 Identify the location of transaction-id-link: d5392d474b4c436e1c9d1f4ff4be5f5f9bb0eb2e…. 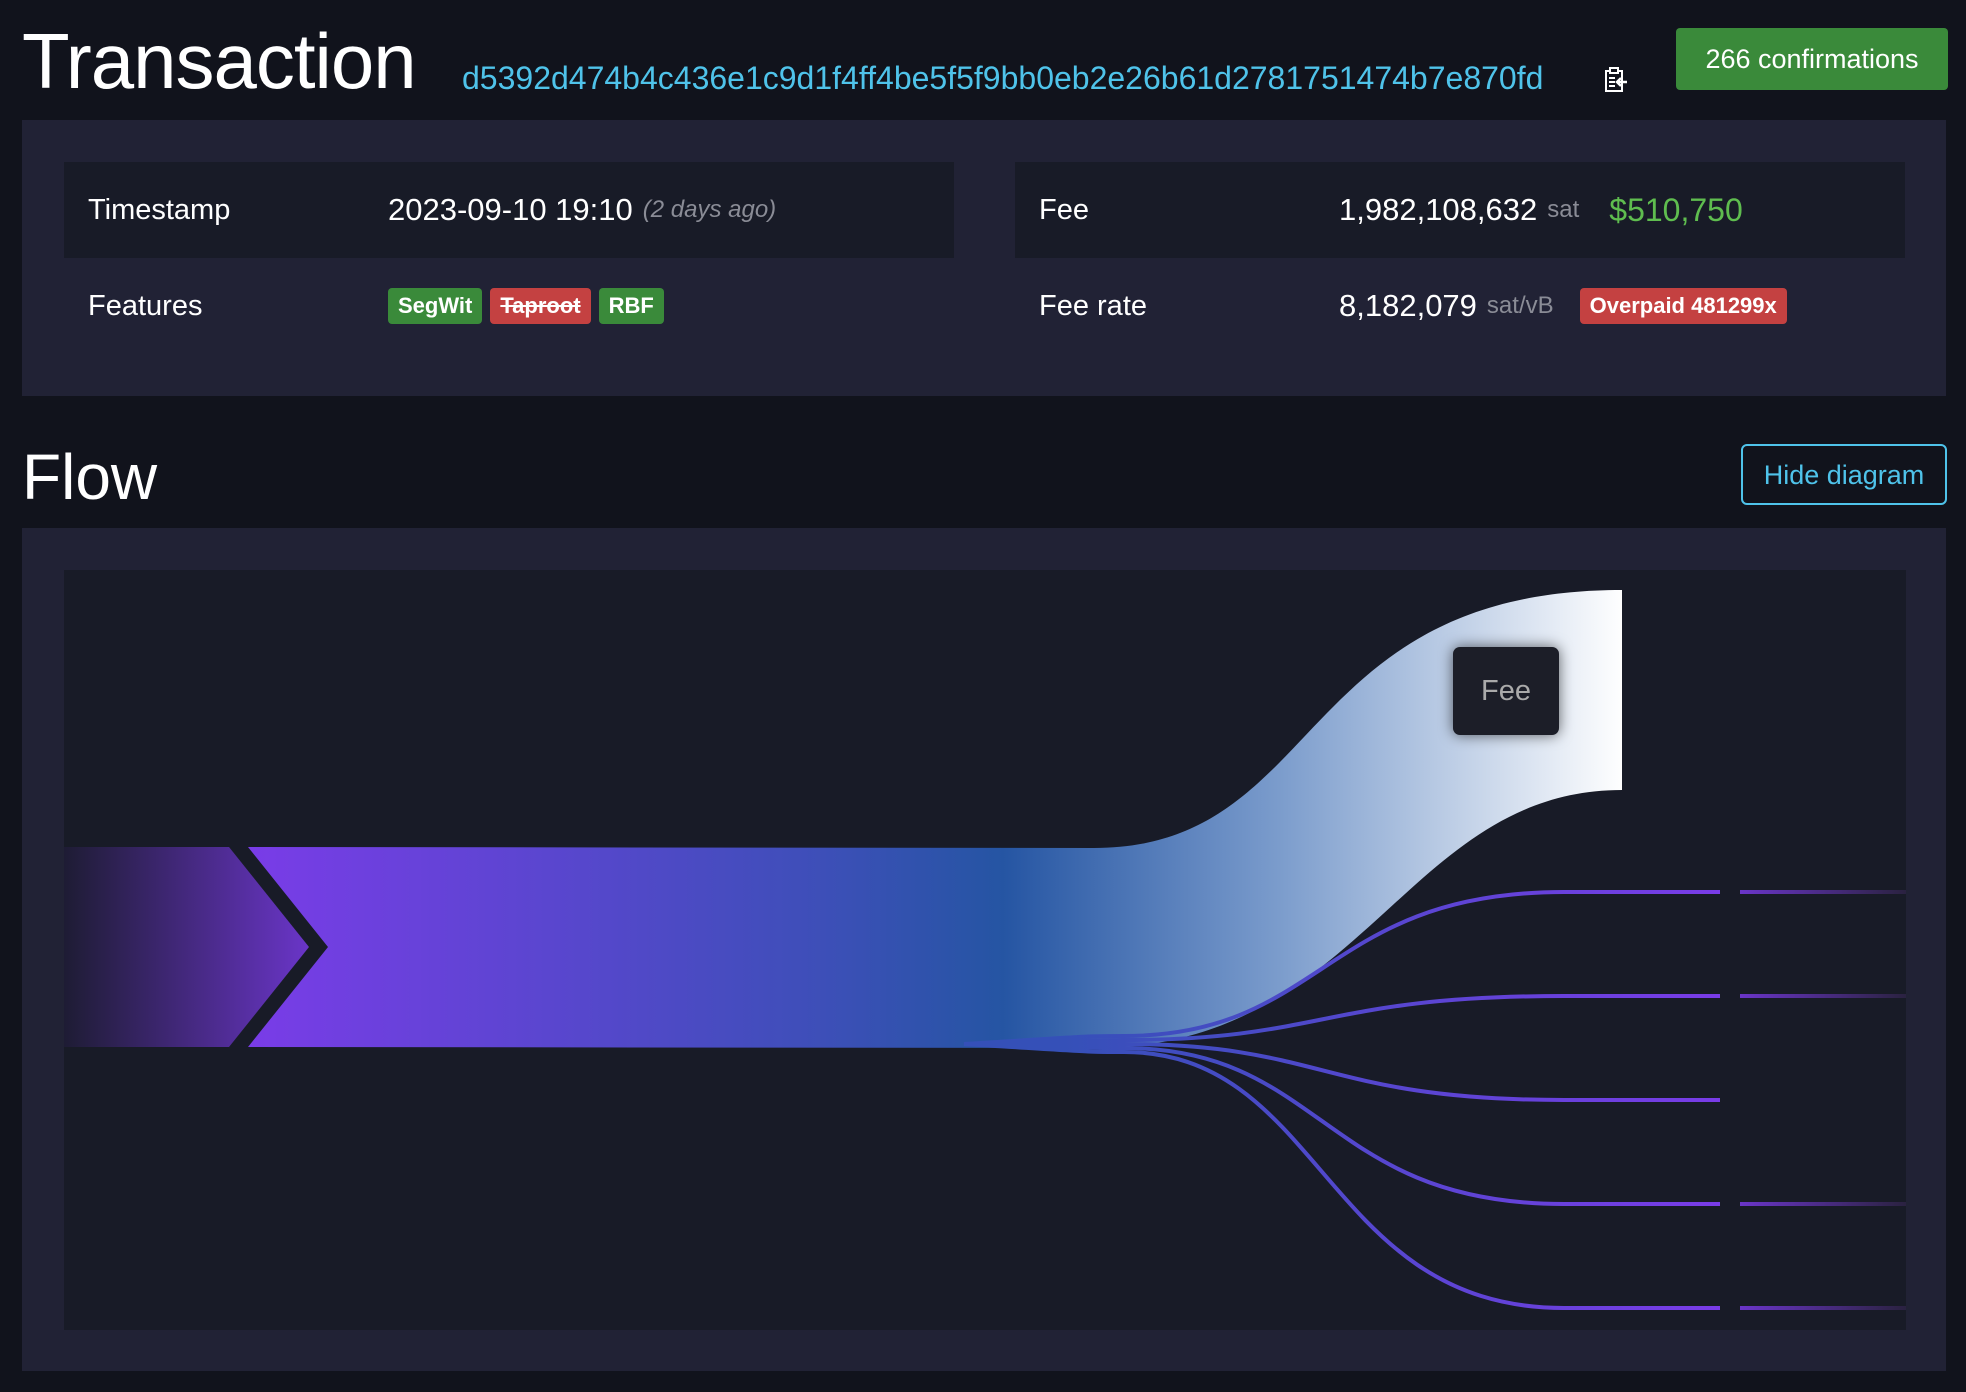
(1002, 78).